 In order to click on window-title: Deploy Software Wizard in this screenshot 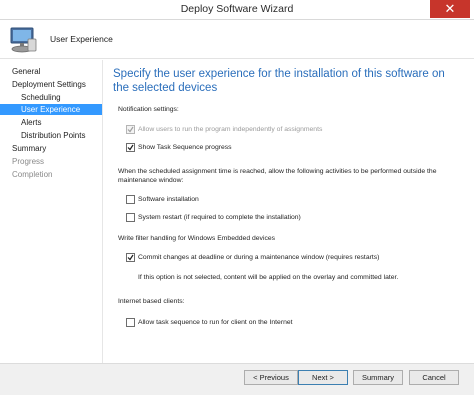, I will do `click(237, 9)`.